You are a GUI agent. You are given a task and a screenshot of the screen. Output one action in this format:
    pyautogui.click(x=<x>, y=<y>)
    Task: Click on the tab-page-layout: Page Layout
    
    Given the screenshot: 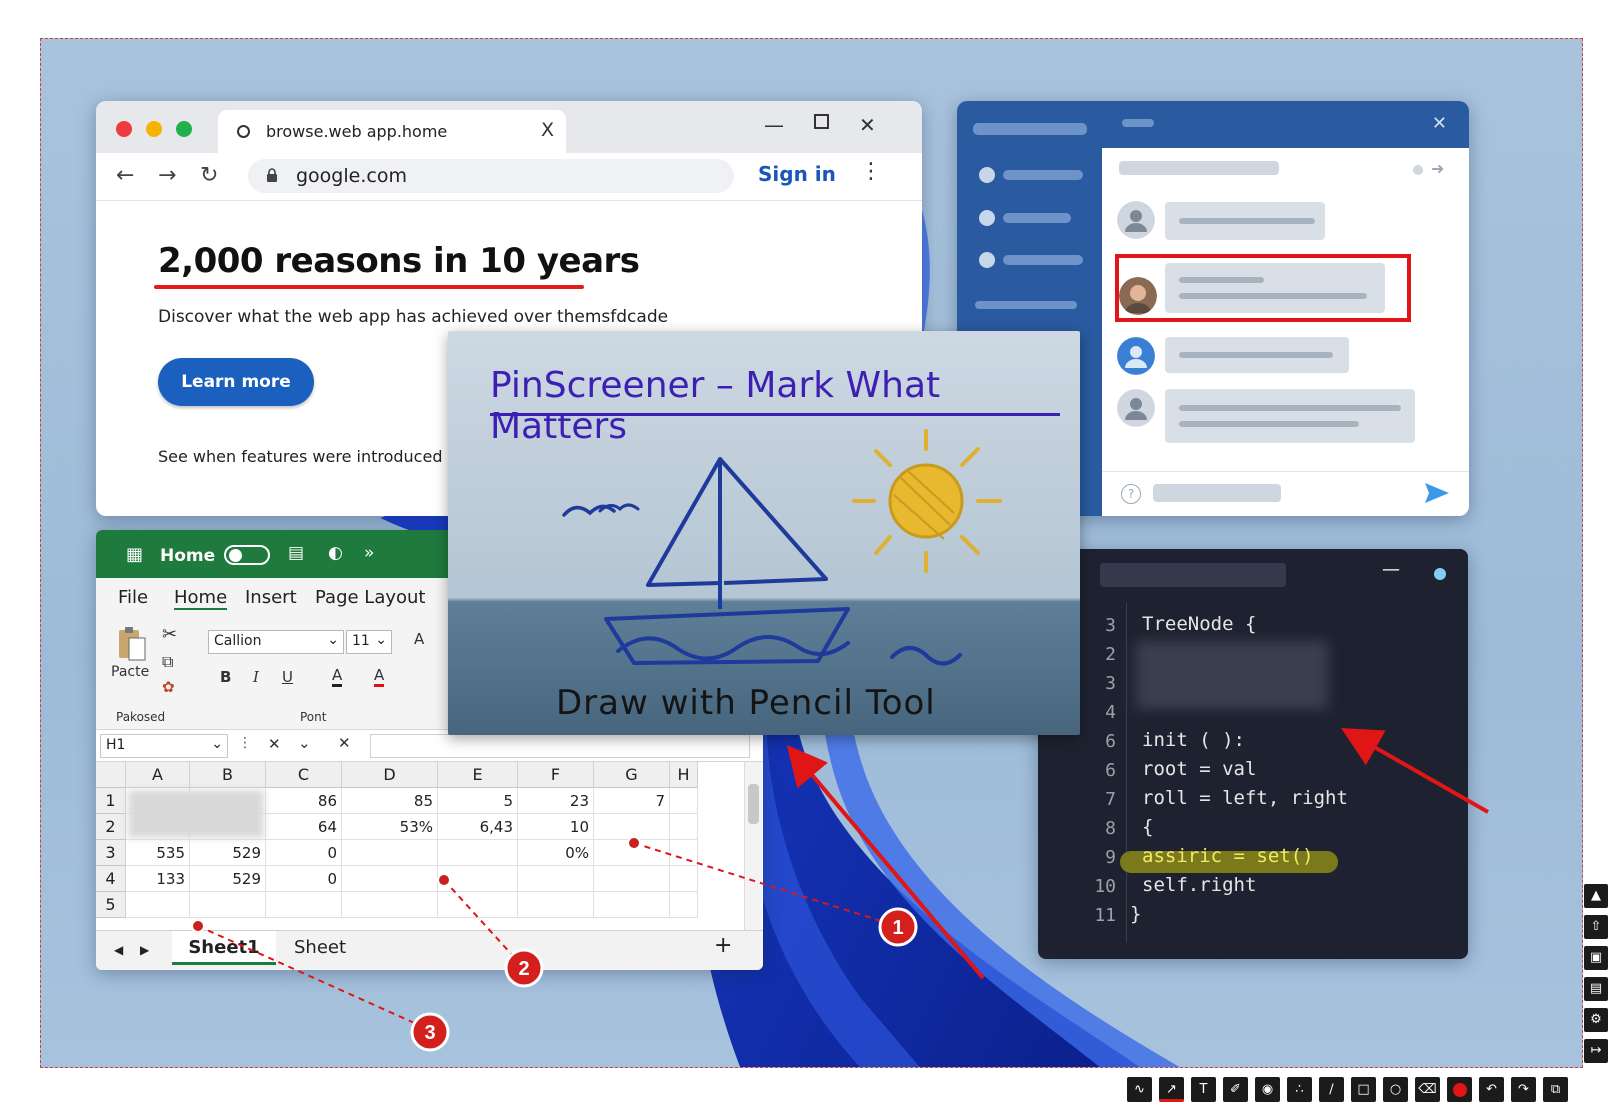 What is the action you would take?
    pyautogui.click(x=370, y=597)
    